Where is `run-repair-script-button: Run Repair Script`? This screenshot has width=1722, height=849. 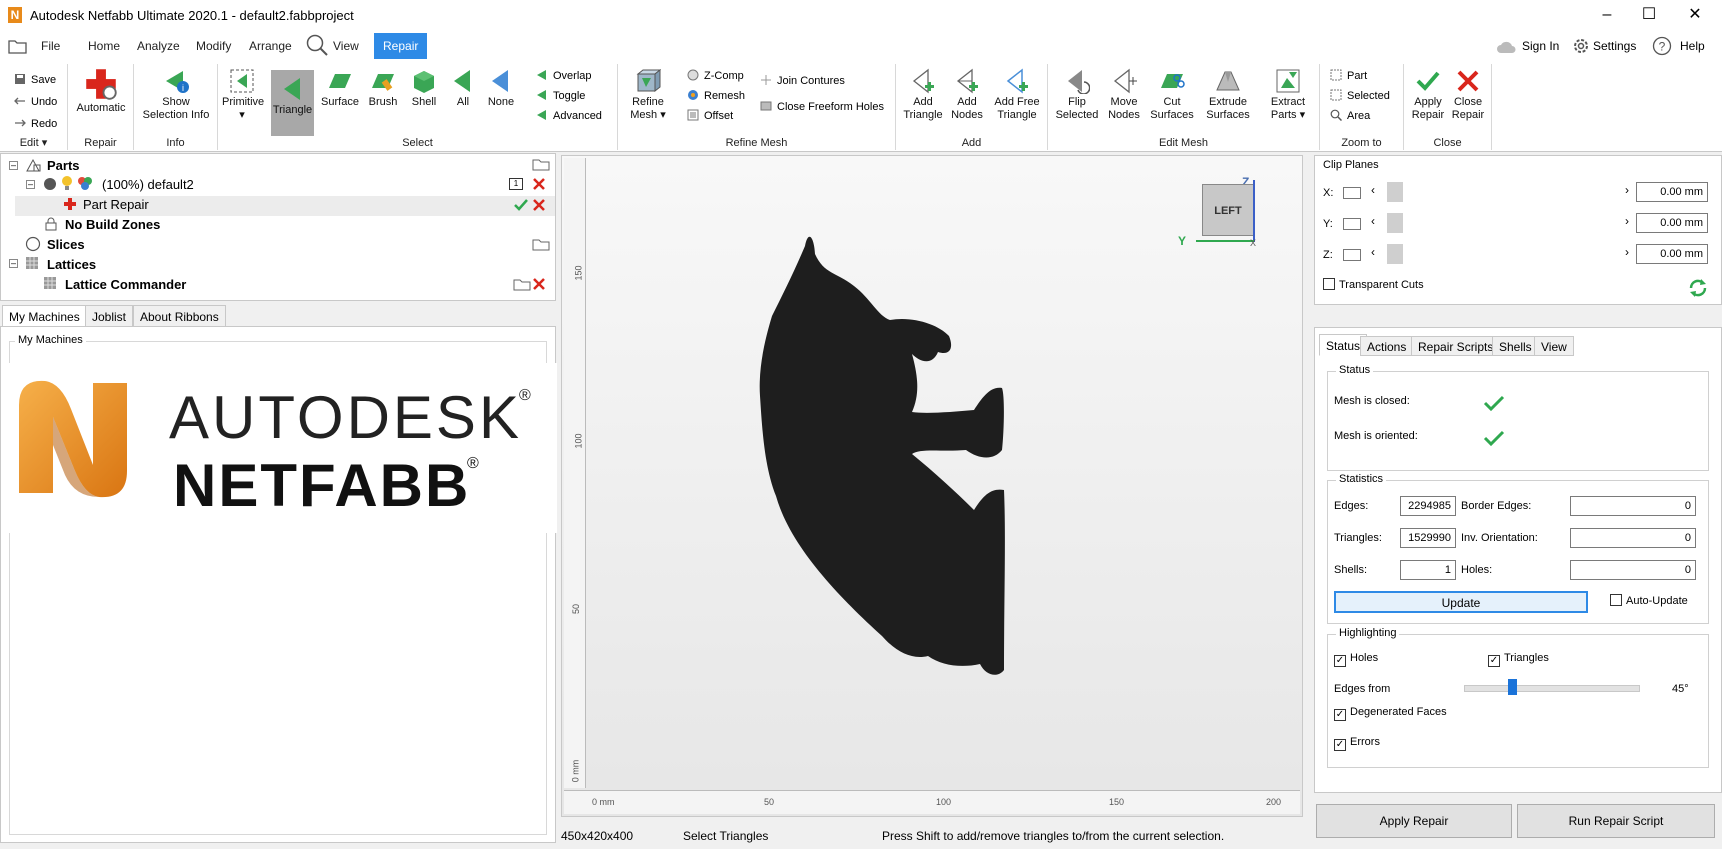 run-repair-script-button: Run Repair Script is located at coordinates (1616, 821).